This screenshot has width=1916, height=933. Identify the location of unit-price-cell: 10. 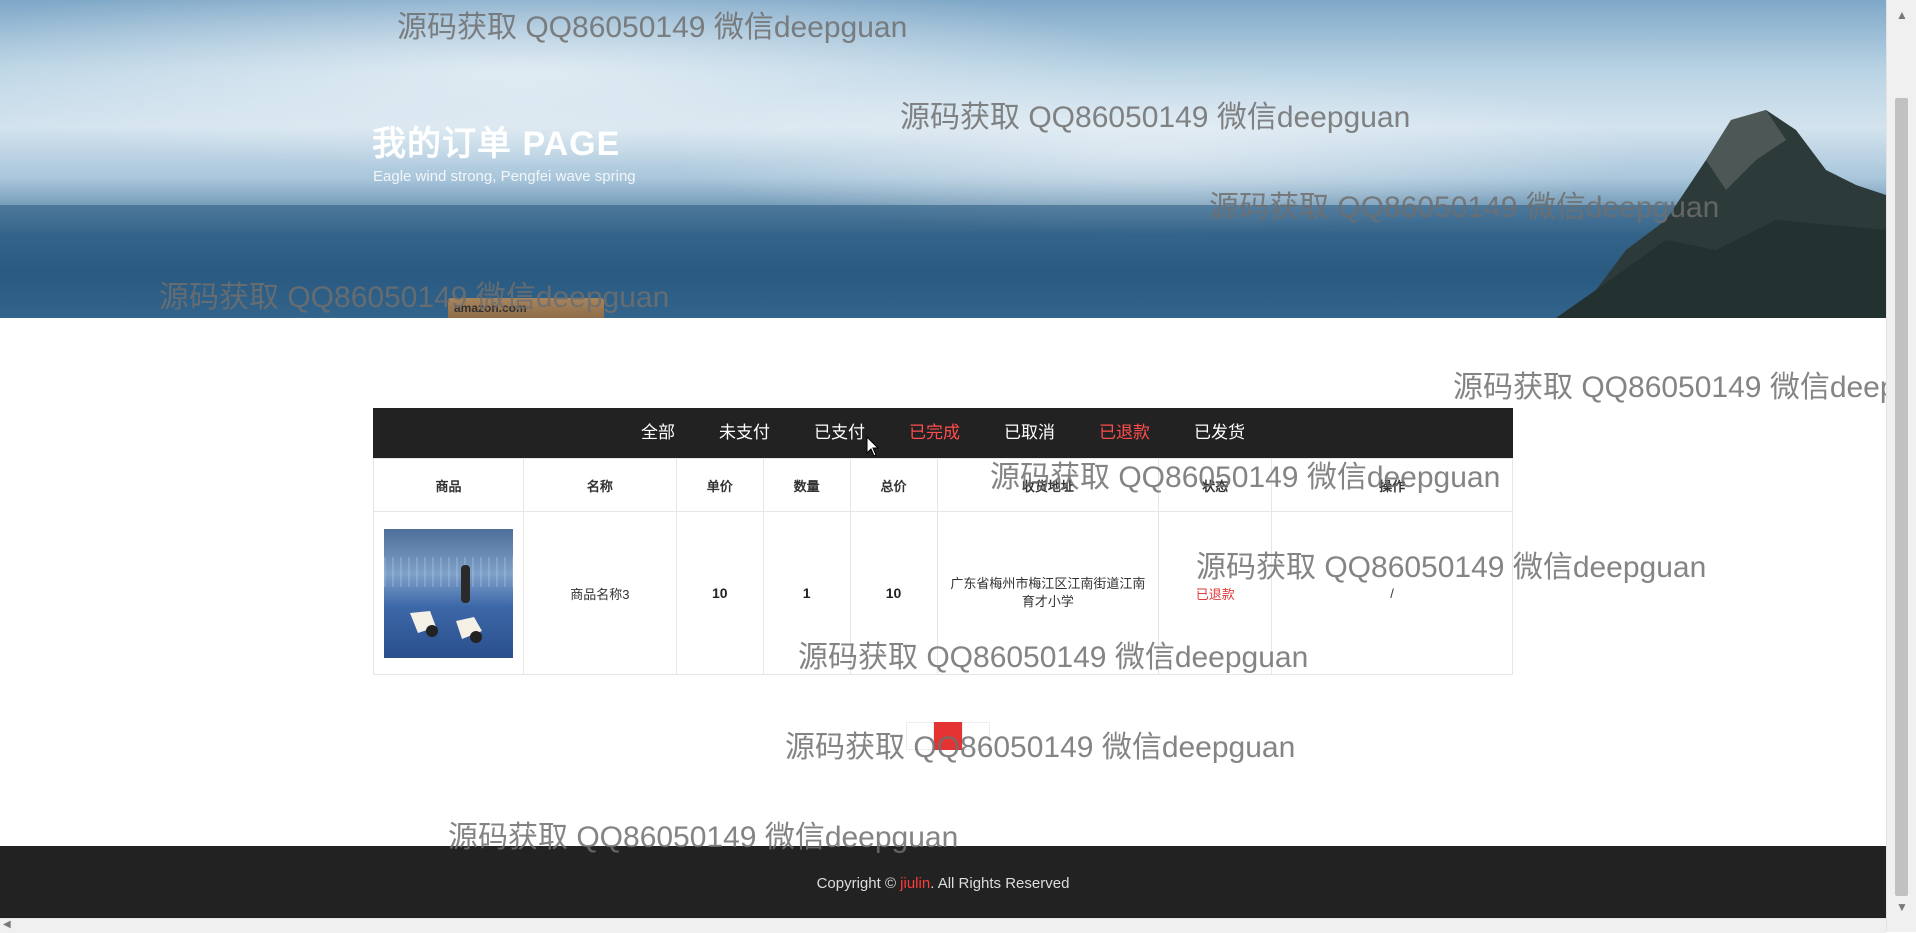
(719, 593).